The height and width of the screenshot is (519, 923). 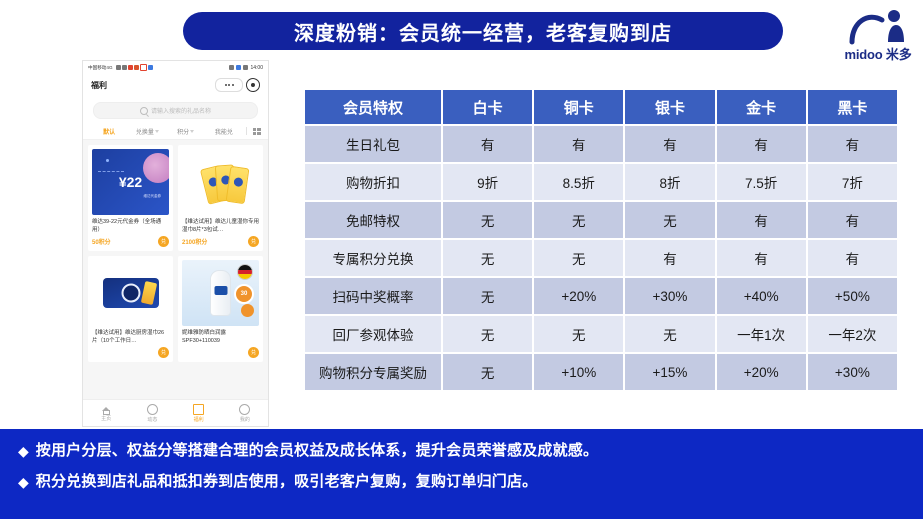 I want to click on row-label: 生日礼包, so click(x=373, y=144).